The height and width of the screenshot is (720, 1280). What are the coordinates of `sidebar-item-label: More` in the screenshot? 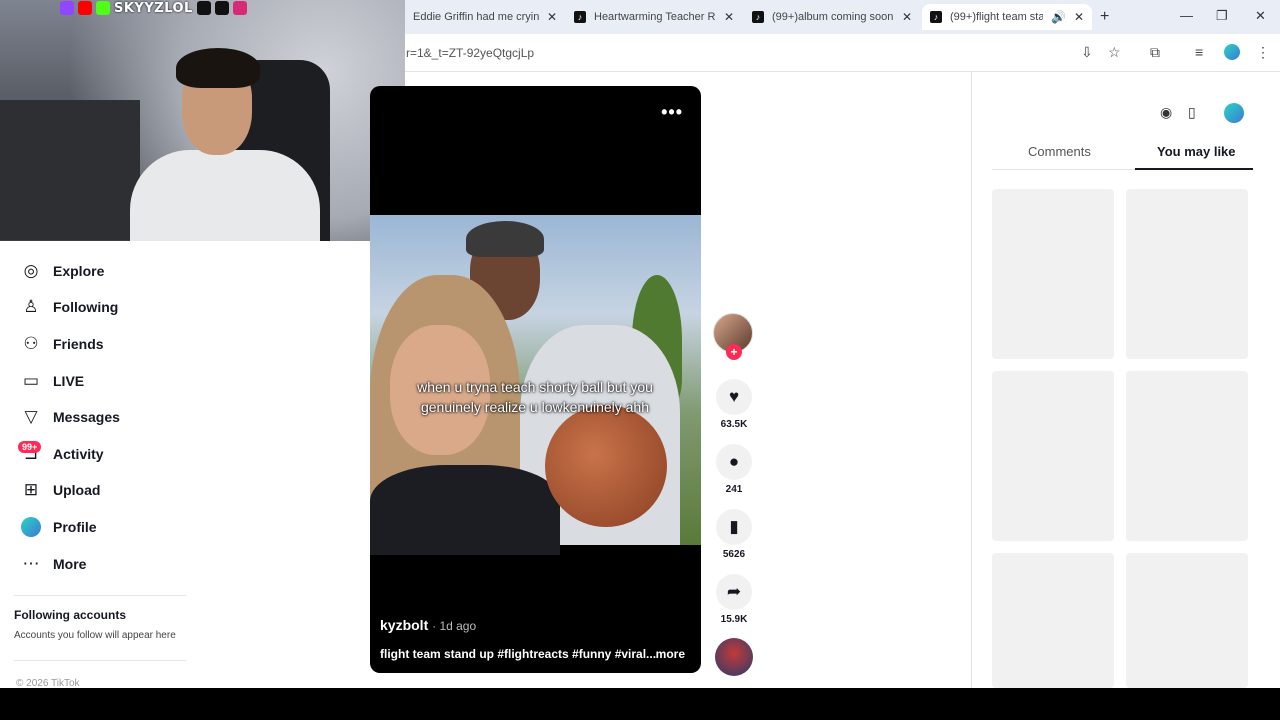 It's located at (70, 564).